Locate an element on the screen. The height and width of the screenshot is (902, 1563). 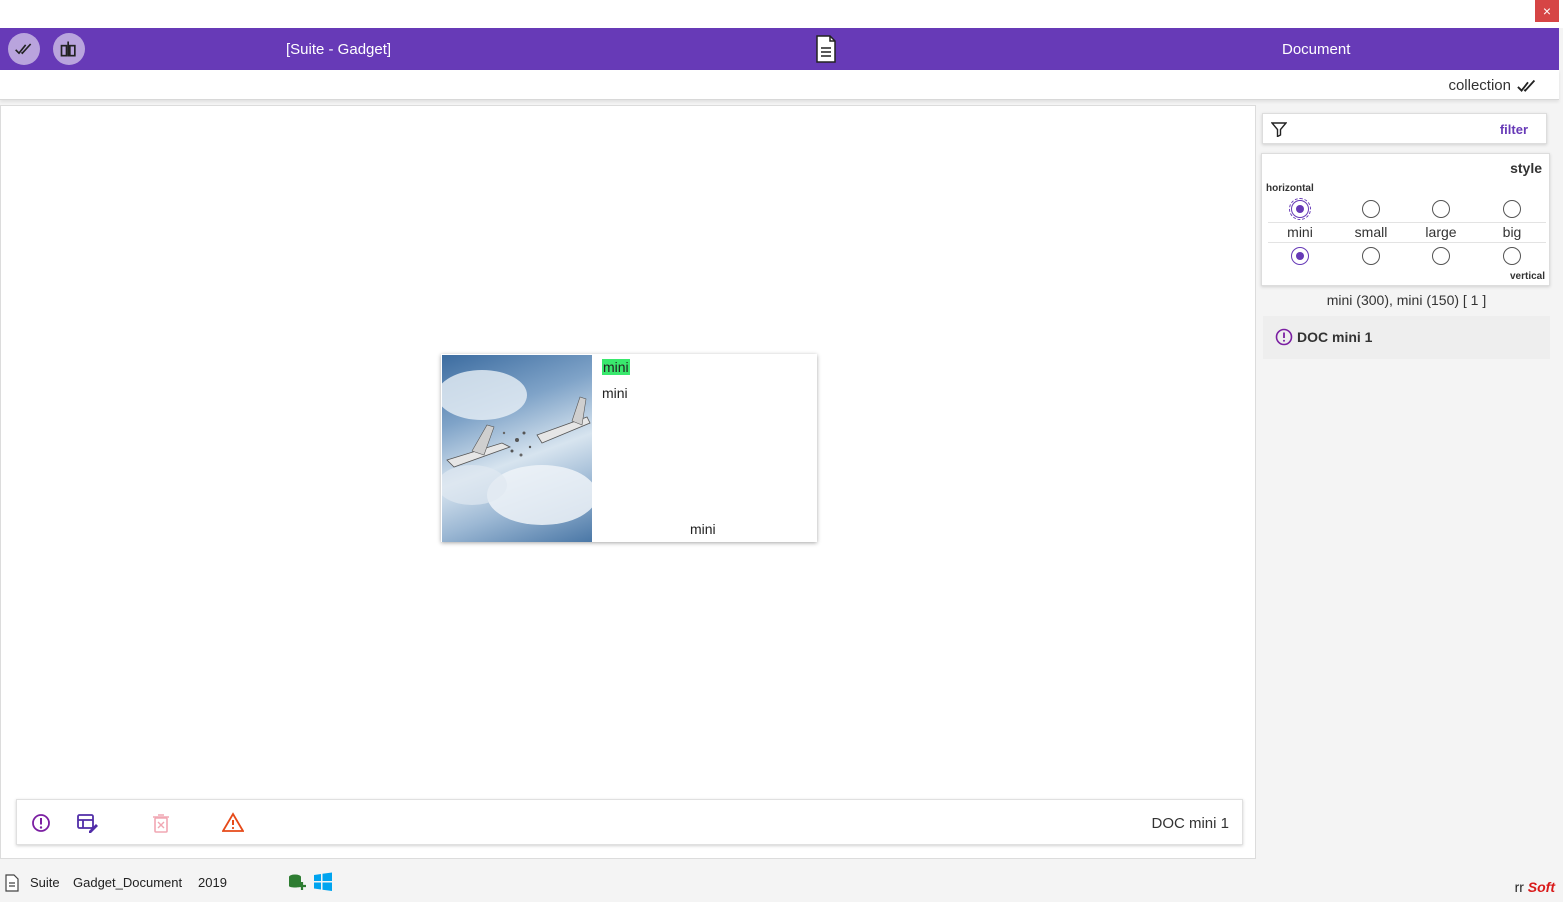
size-label-small: small is located at coordinates (1371, 232).